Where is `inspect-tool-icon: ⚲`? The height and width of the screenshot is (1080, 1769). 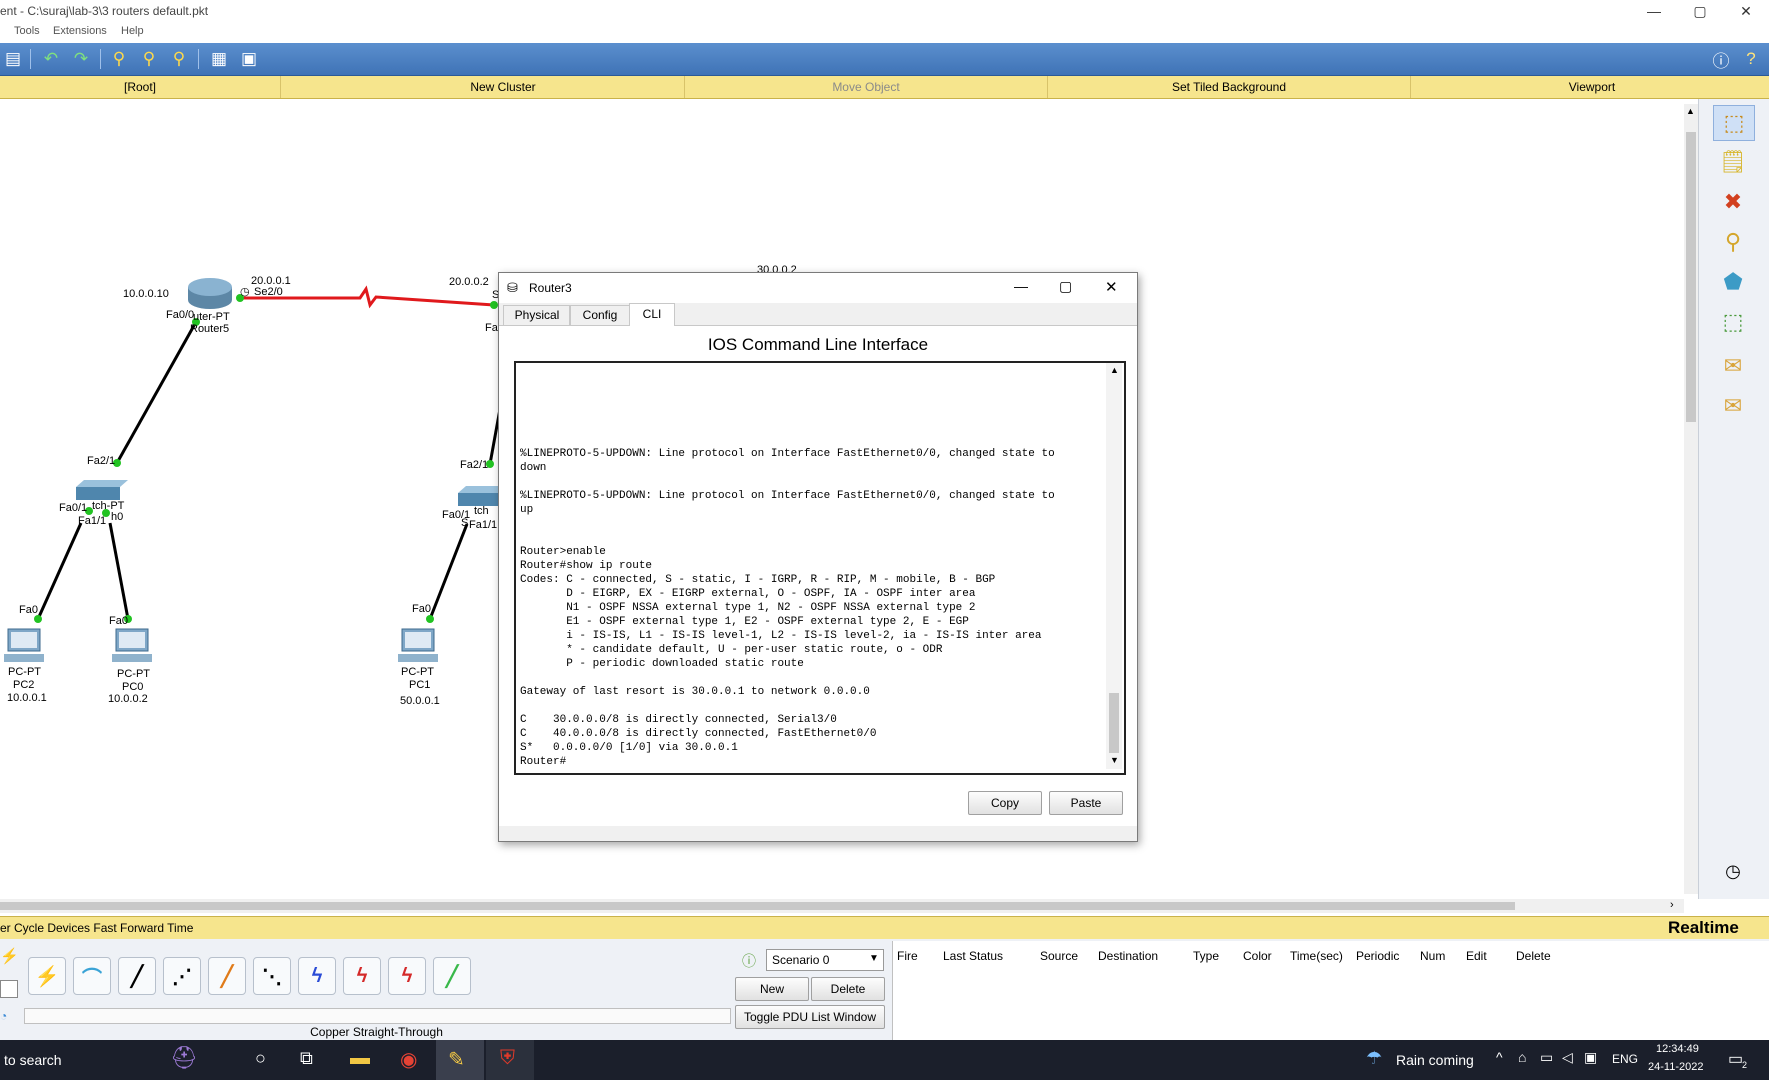
inspect-tool-icon: ⚲ is located at coordinates (1733, 242).